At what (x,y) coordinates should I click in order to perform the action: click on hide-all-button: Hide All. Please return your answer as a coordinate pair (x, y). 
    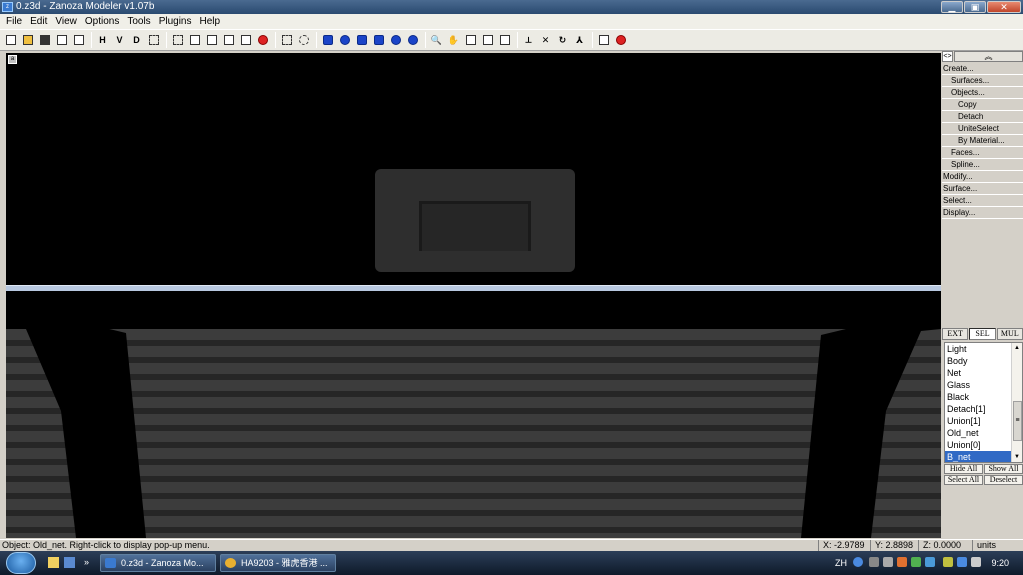
    Looking at the image, I should click on (963, 469).